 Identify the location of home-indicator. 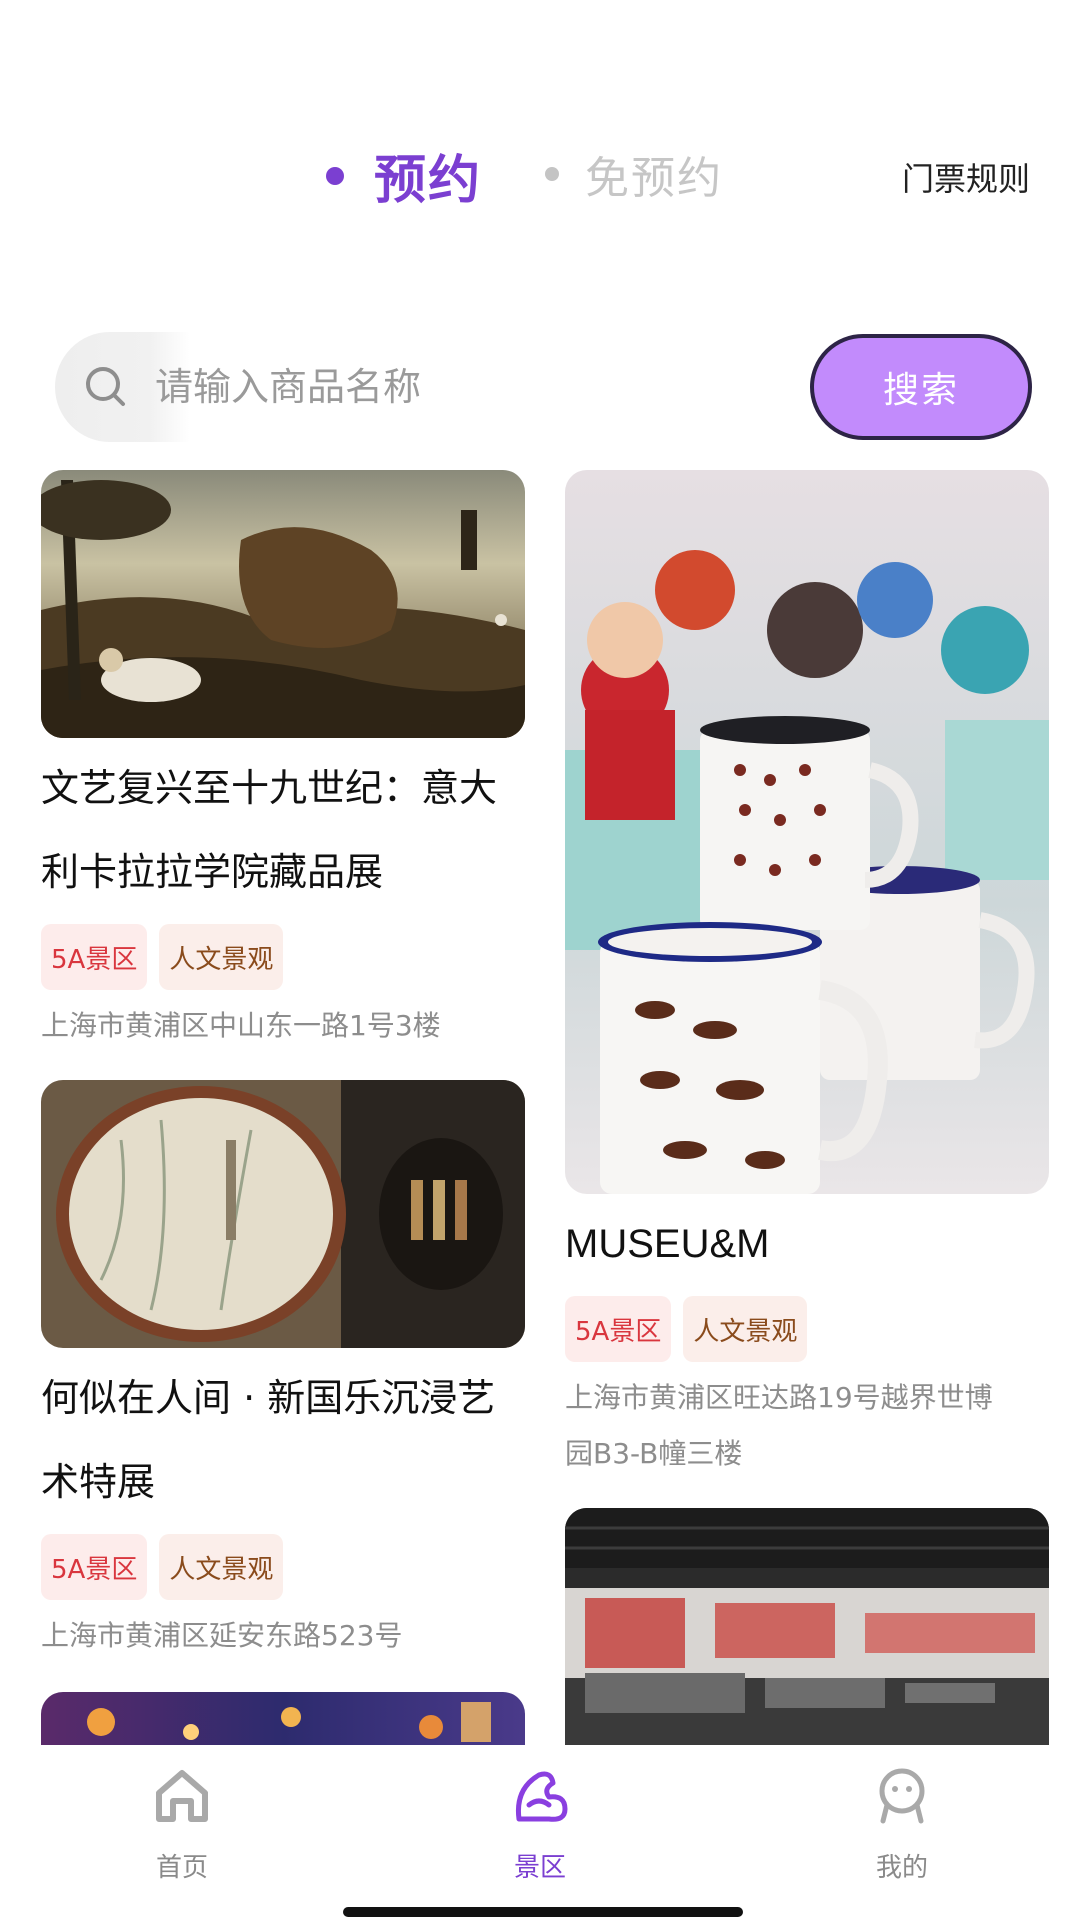
(543, 1912).